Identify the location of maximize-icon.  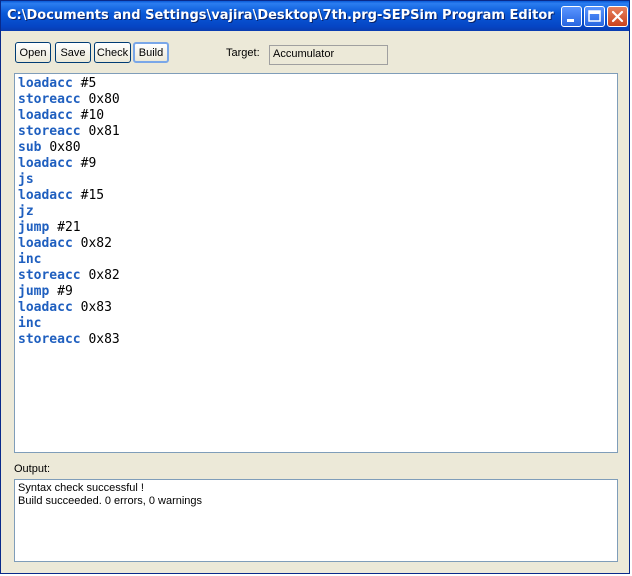
(594, 16).